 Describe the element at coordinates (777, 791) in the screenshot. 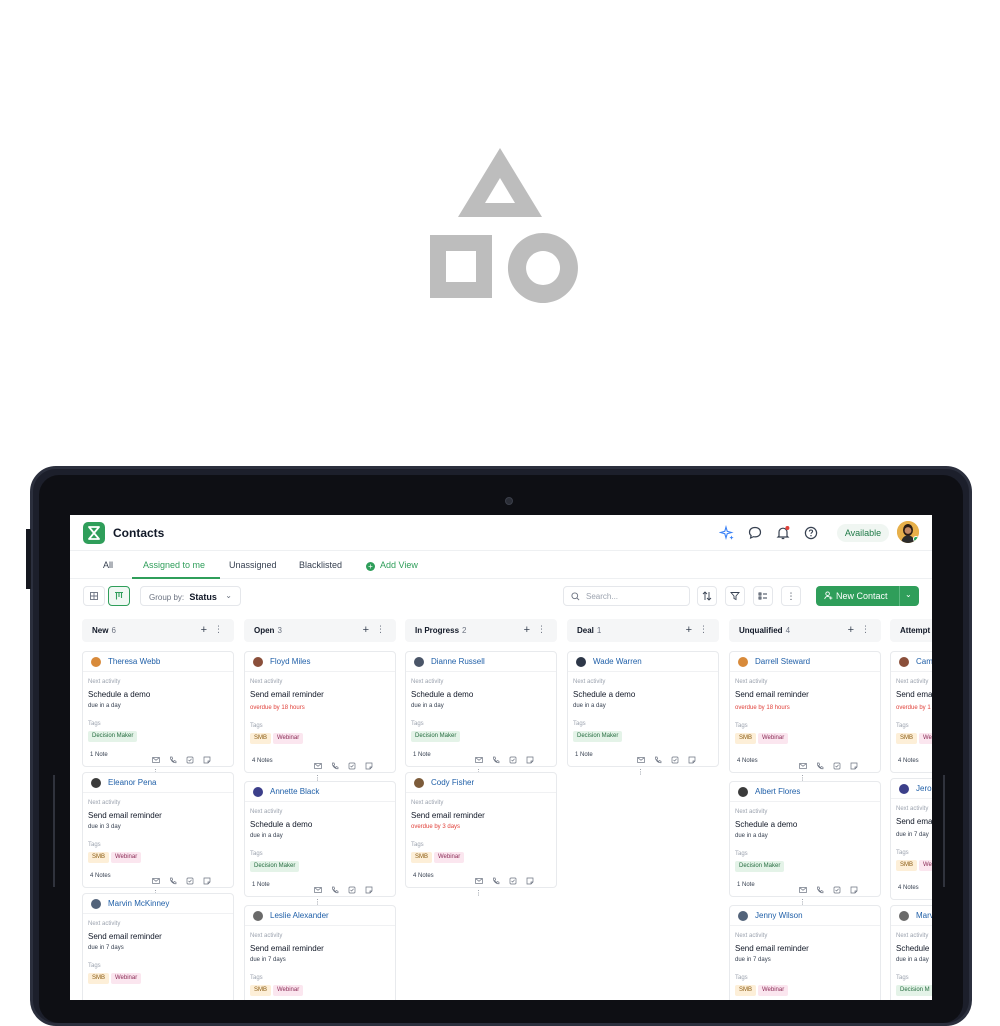

I see `contact-name-link: Albert Flores` at that location.